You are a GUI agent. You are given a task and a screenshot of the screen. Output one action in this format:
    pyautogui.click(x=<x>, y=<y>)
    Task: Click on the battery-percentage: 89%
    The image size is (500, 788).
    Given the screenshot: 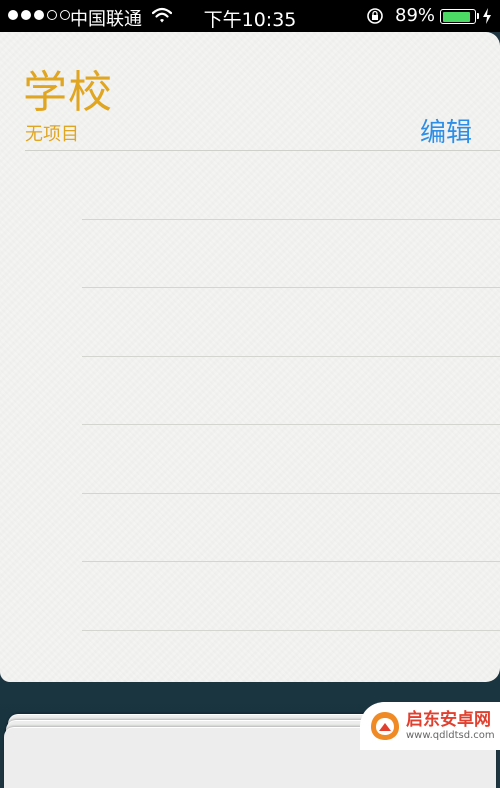 What is the action you would take?
    pyautogui.click(x=415, y=15)
    